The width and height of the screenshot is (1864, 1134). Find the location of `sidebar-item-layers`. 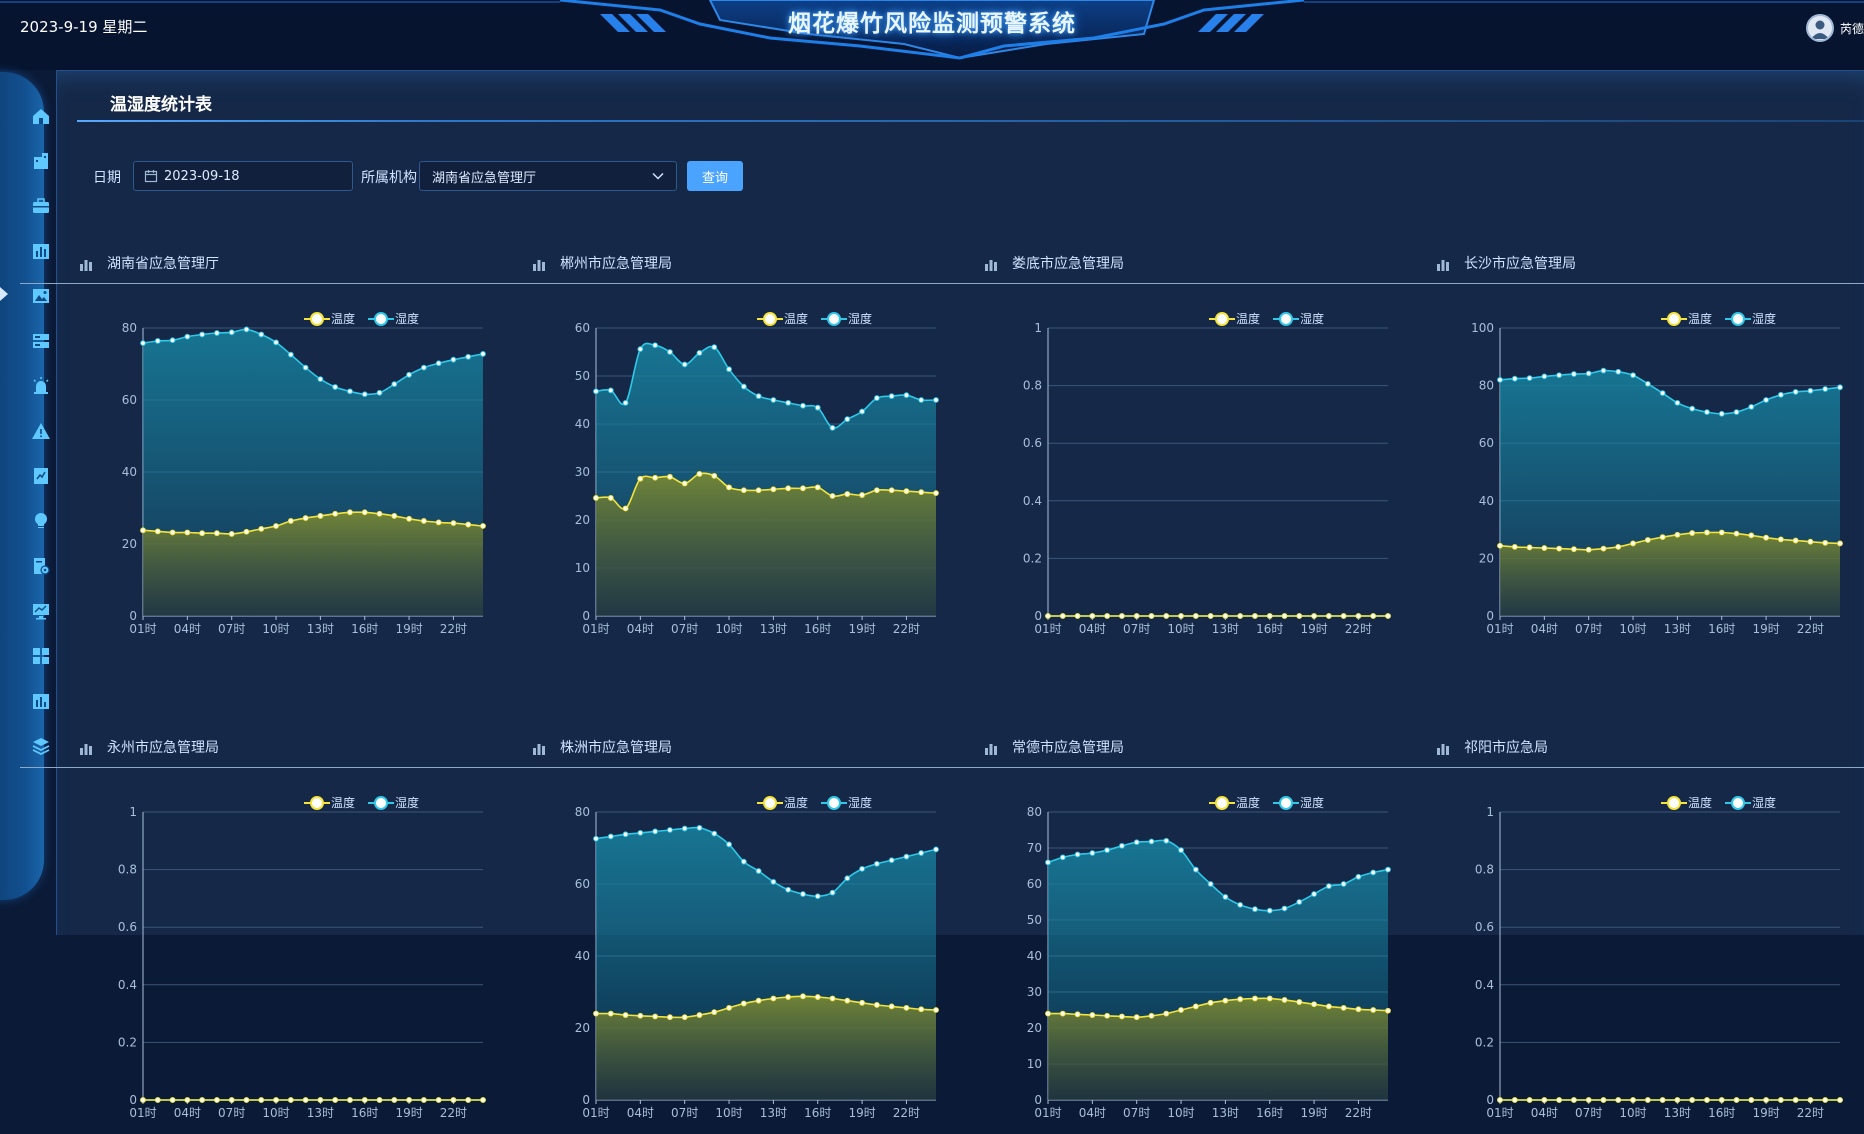

sidebar-item-layers is located at coordinates (41, 746).